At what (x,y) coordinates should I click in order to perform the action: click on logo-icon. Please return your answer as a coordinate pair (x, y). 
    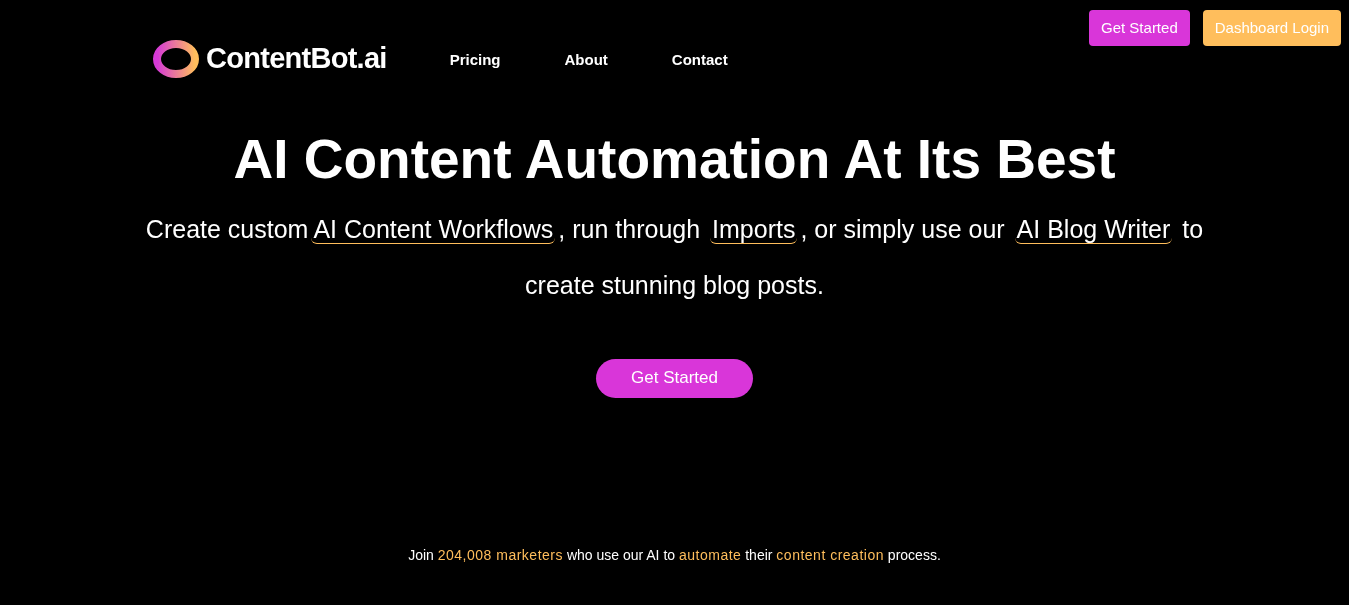
    Looking at the image, I should click on (176, 58).